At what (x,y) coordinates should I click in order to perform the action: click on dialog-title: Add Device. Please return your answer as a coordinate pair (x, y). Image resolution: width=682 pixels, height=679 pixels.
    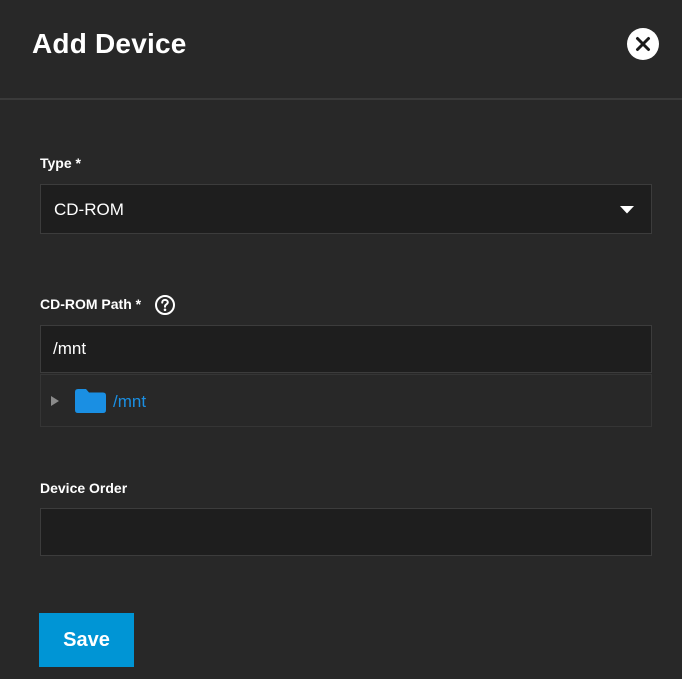
    Looking at the image, I should click on (109, 43).